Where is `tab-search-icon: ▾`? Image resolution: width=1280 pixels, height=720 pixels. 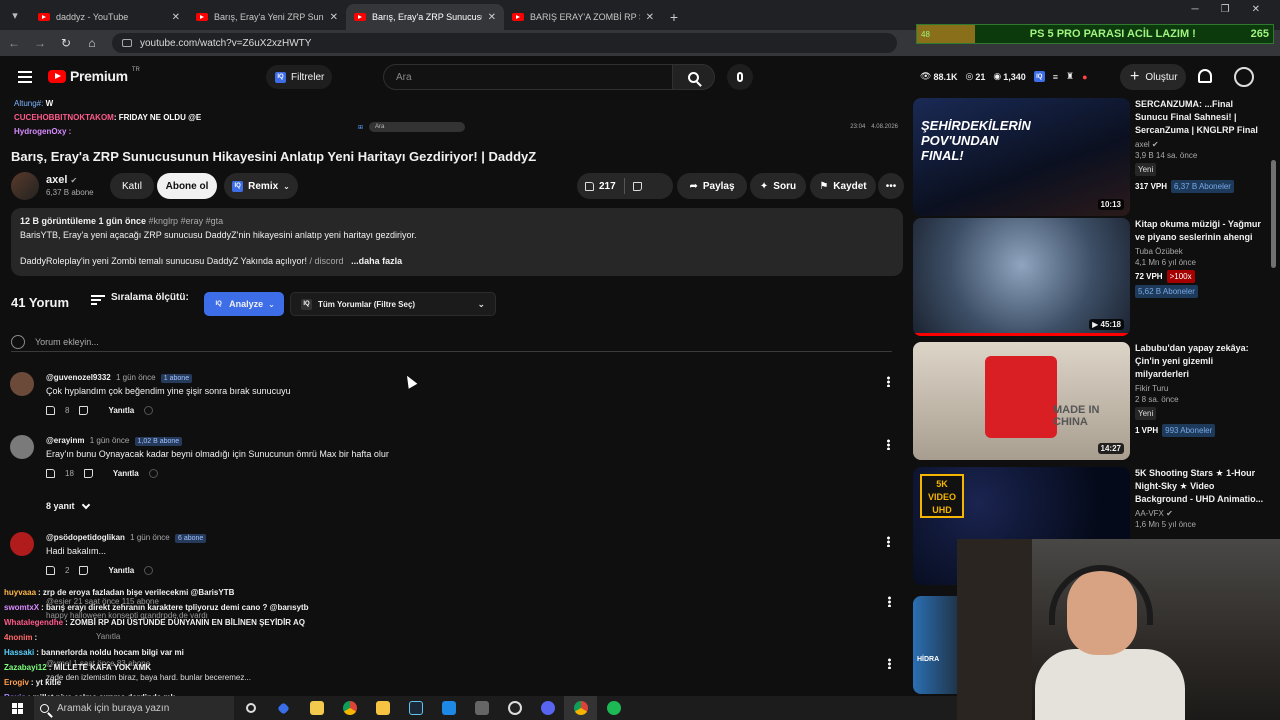
tab-search-icon: ▾ is located at coordinates (15, 15).